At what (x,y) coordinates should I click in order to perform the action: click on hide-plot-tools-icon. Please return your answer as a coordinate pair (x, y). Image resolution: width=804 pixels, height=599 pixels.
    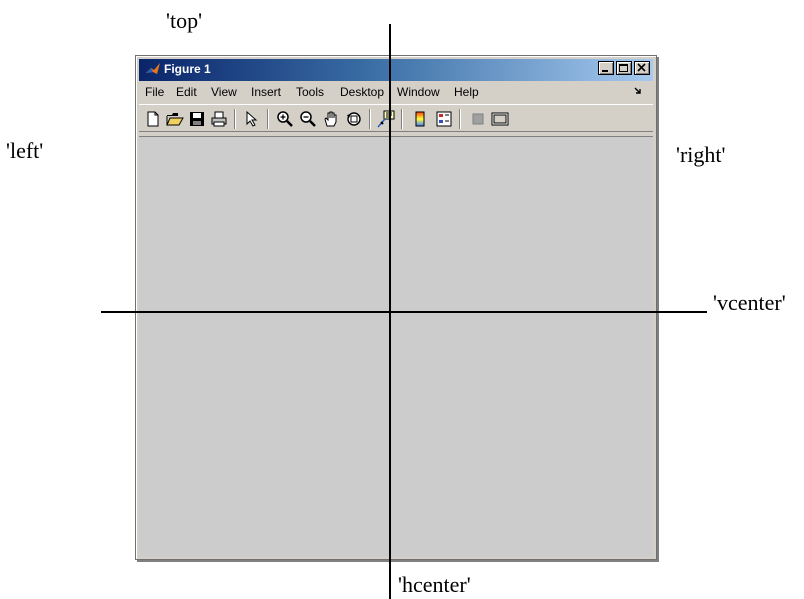
    Looking at the image, I should click on (478, 119).